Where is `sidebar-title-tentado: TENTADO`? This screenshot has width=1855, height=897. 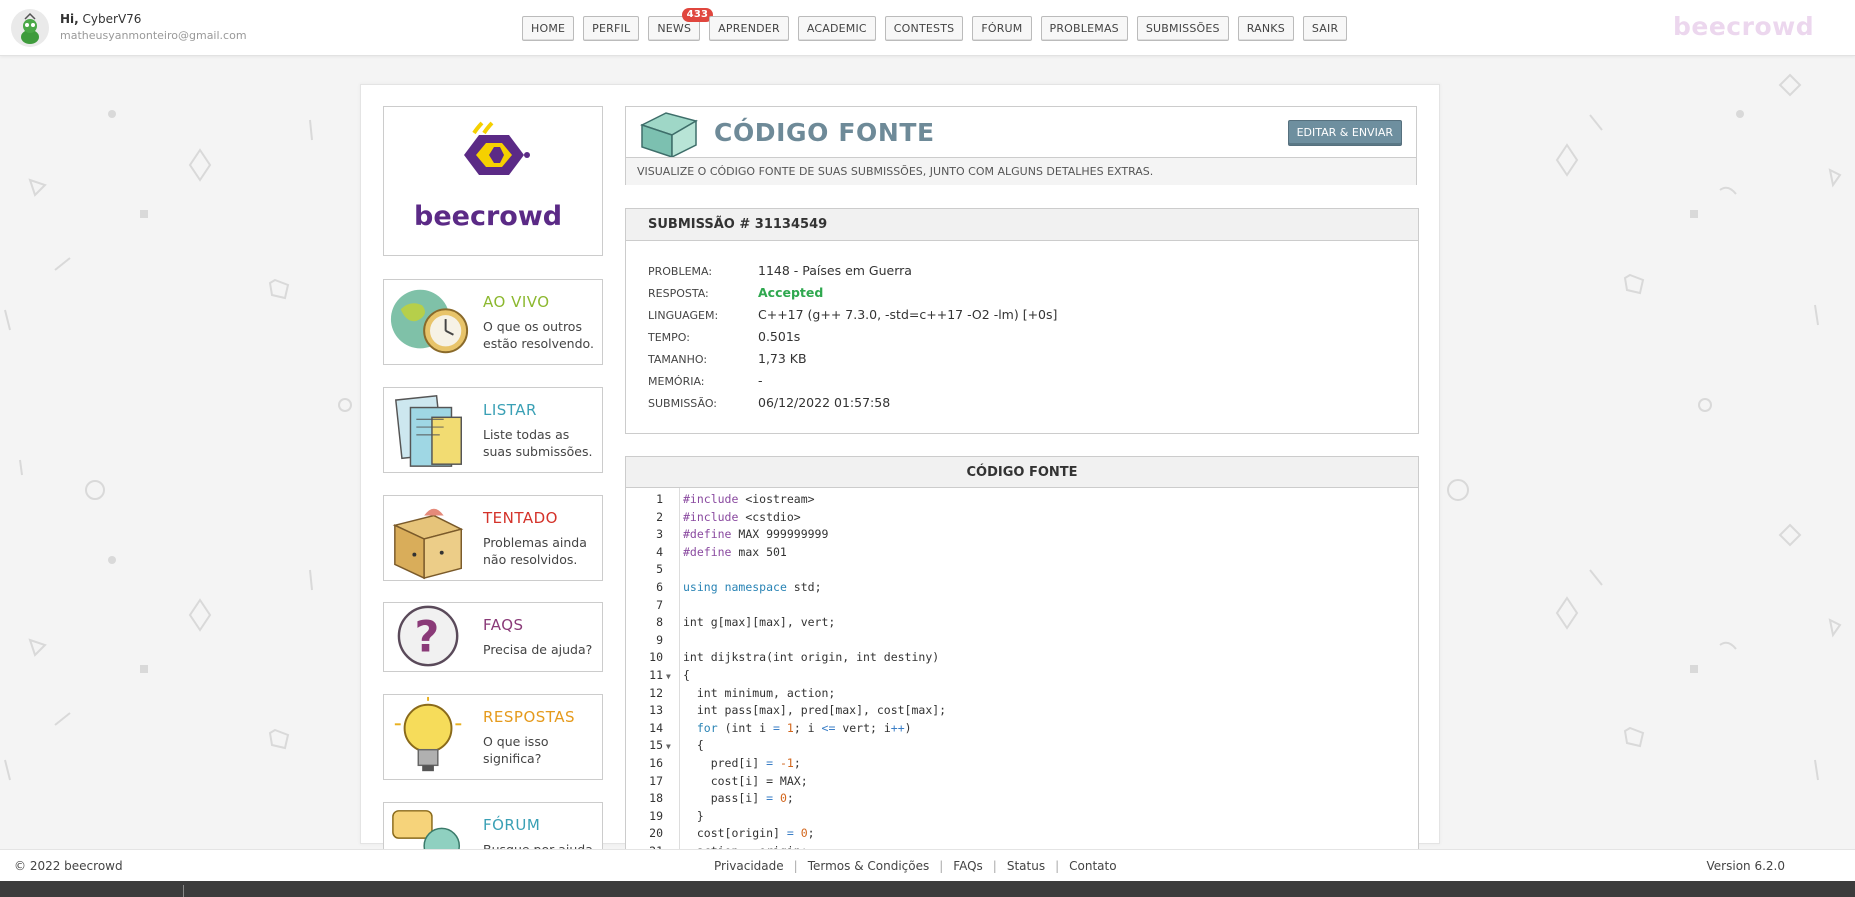
sidebar-title-tentado: TENTADO is located at coordinates (520, 518).